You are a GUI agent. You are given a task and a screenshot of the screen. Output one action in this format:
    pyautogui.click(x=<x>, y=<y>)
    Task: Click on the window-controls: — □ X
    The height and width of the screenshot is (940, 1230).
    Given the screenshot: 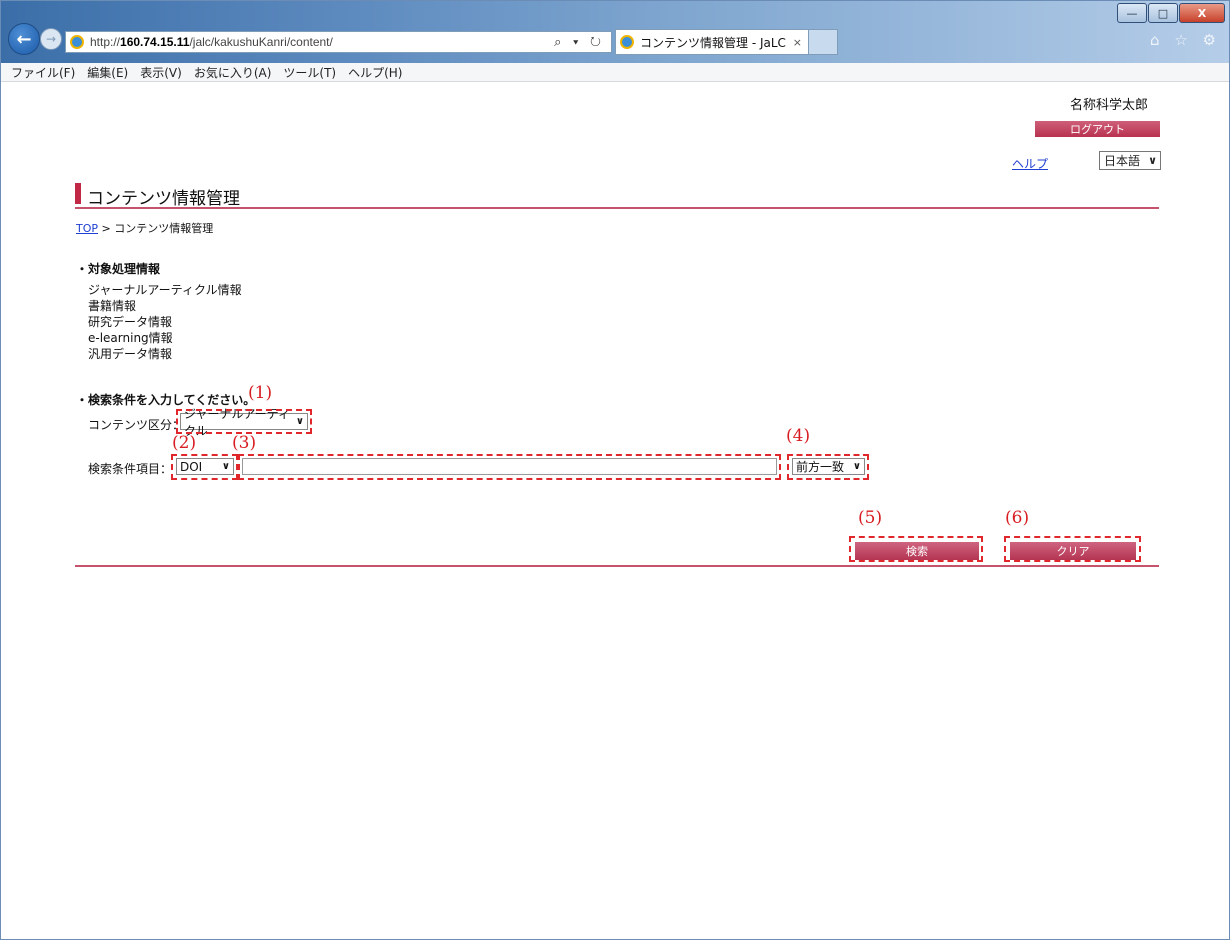 What is the action you would take?
    pyautogui.click(x=1170, y=13)
    